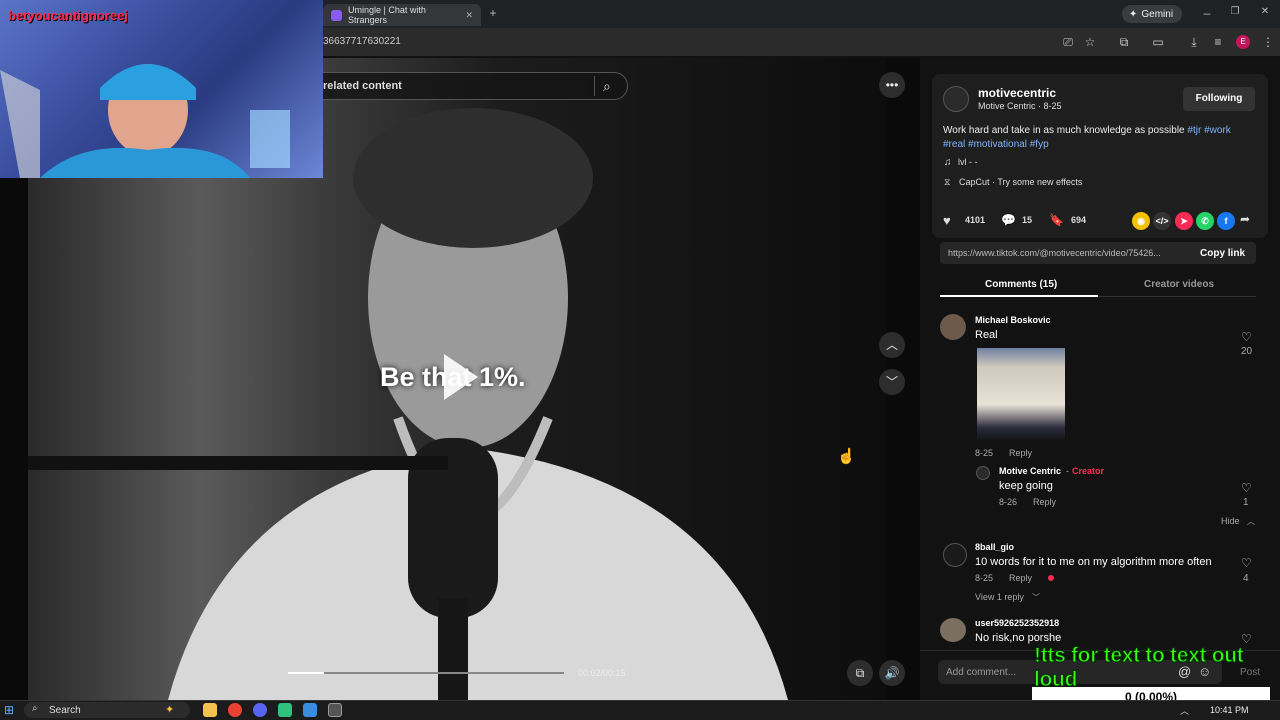 The image size is (1280, 720). Describe the element at coordinates (1243, 42) in the screenshot. I see `profile-avatar: E` at that location.